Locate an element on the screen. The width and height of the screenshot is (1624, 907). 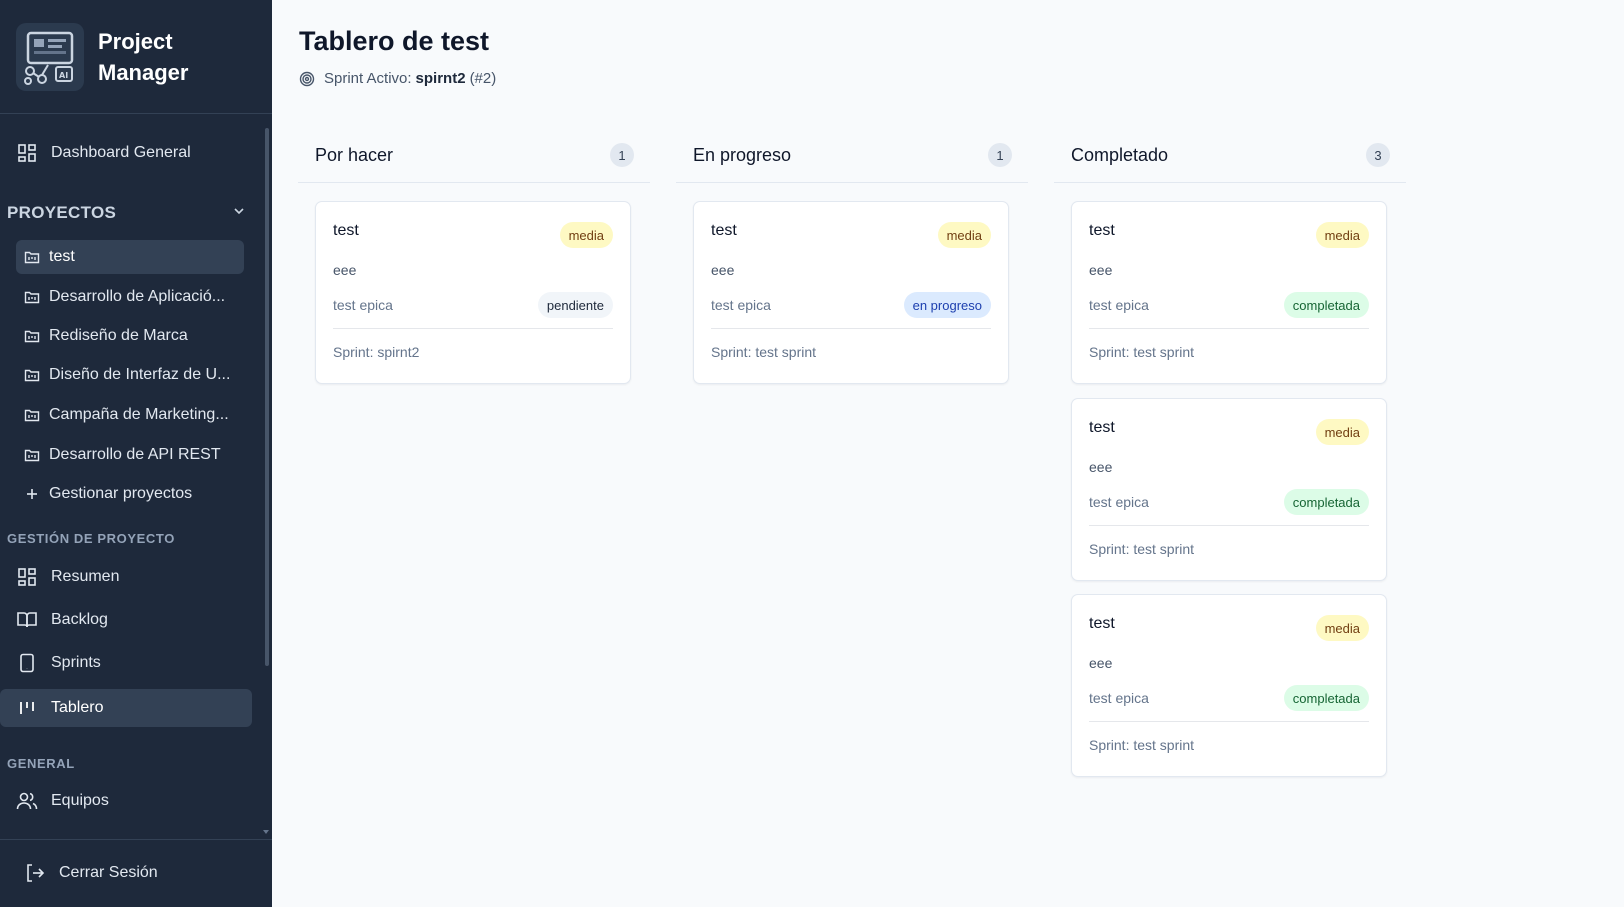
logout-button: Cerrar Sesión is located at coordinates (91, 873).